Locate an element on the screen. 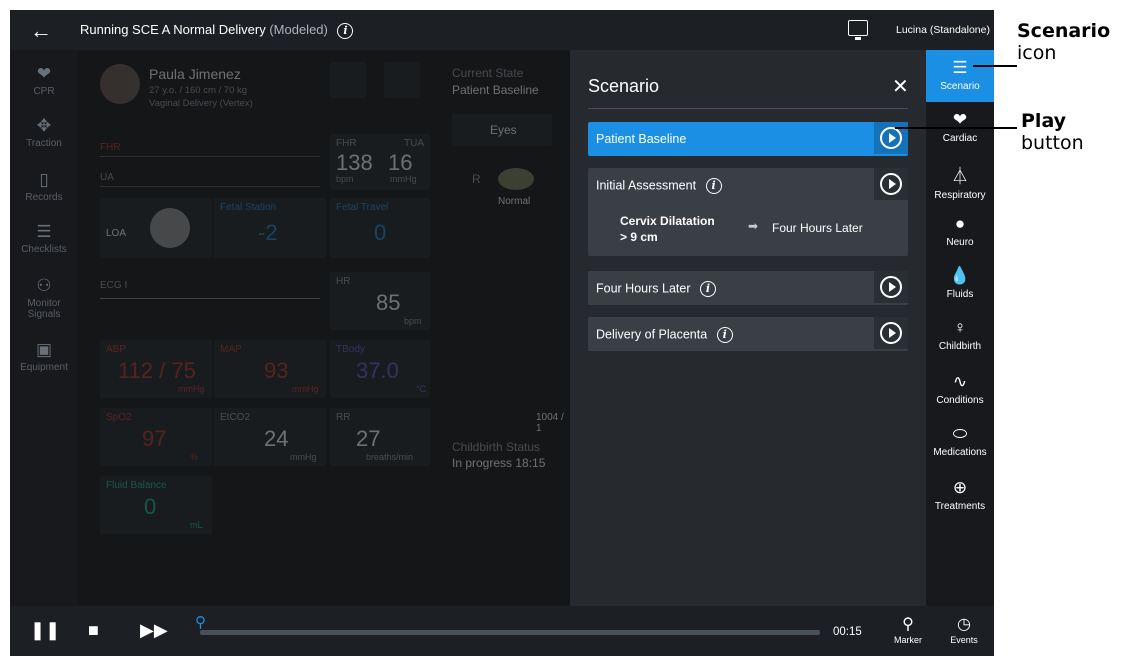  monitor-icon is located at coordinates (858, 30).